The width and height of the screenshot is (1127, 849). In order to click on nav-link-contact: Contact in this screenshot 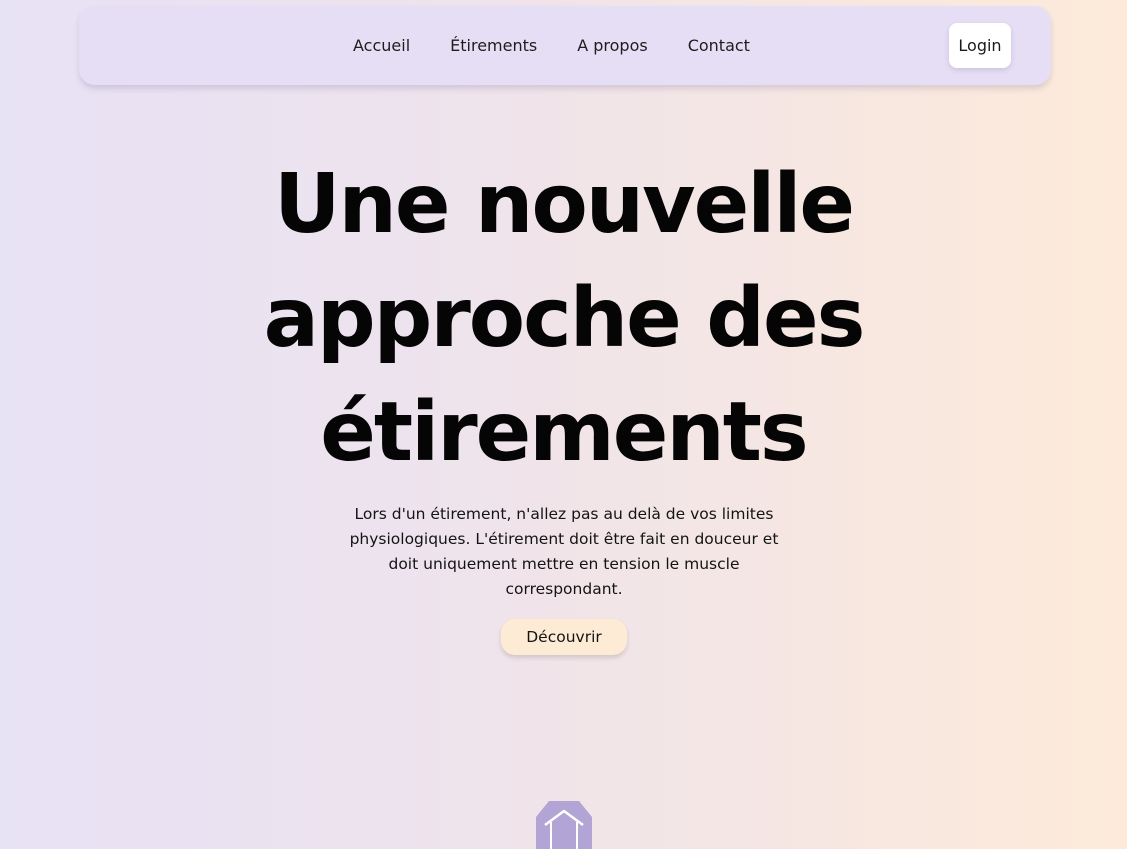, I will do `click(719, 46)`.